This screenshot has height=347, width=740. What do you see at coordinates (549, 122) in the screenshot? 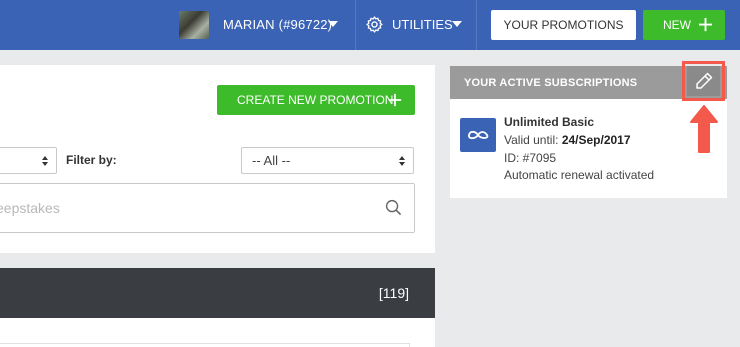
I see `plan-name: Unlimited Basic` at bounding box center [549, 122].